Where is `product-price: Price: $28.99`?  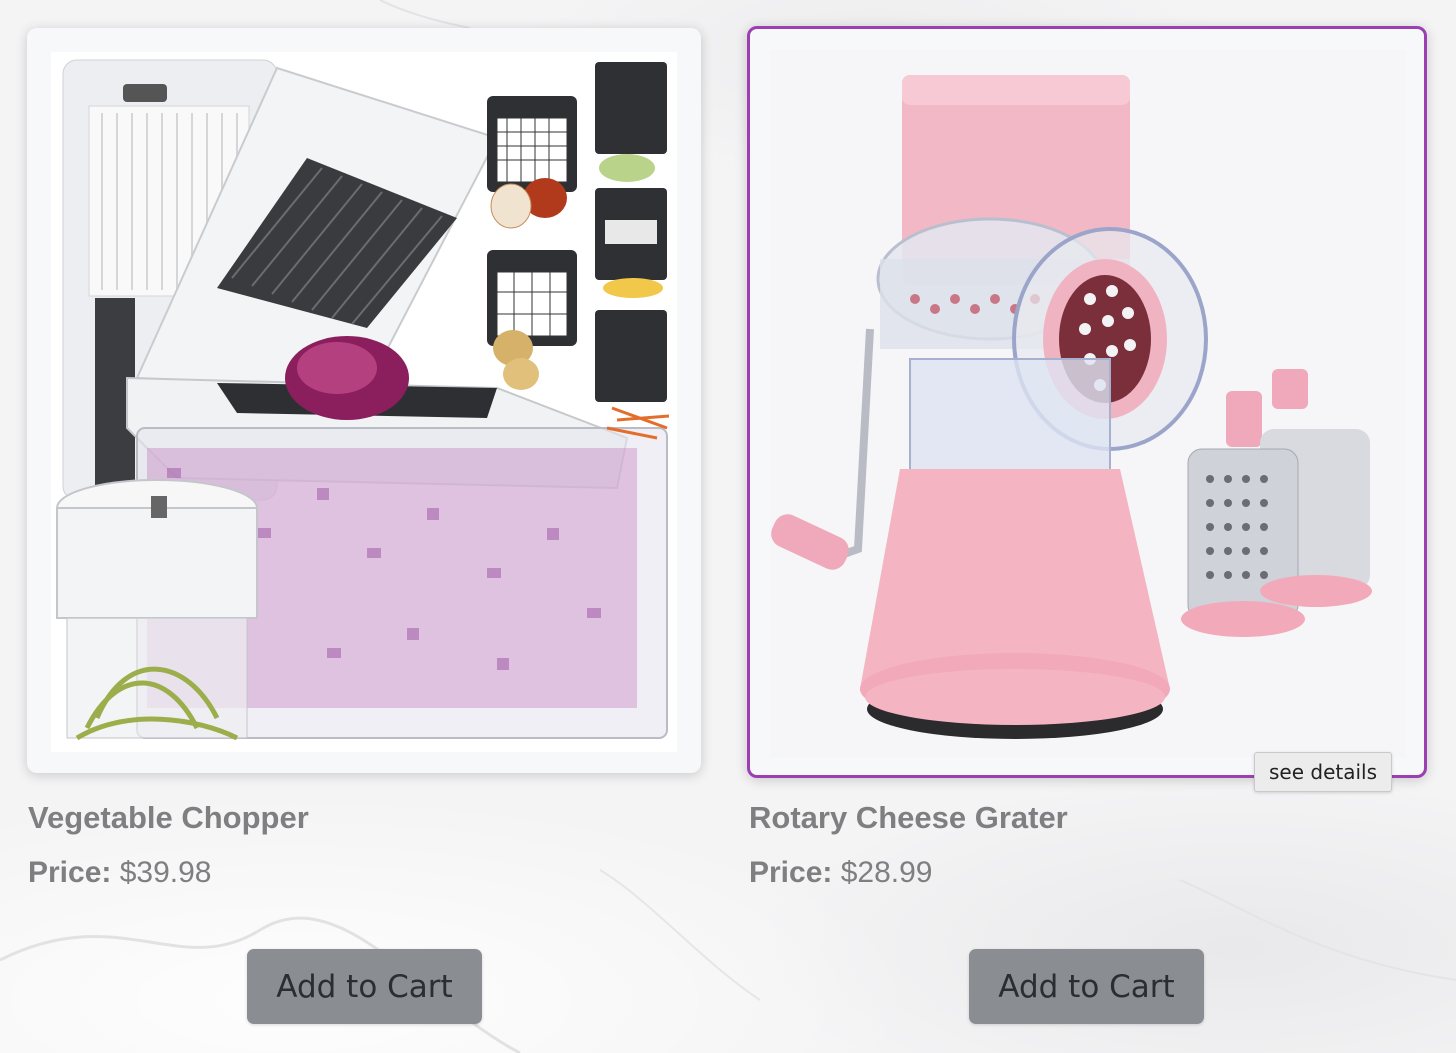 product-price: Price: $28.99 is located at coordinates (841, 873).